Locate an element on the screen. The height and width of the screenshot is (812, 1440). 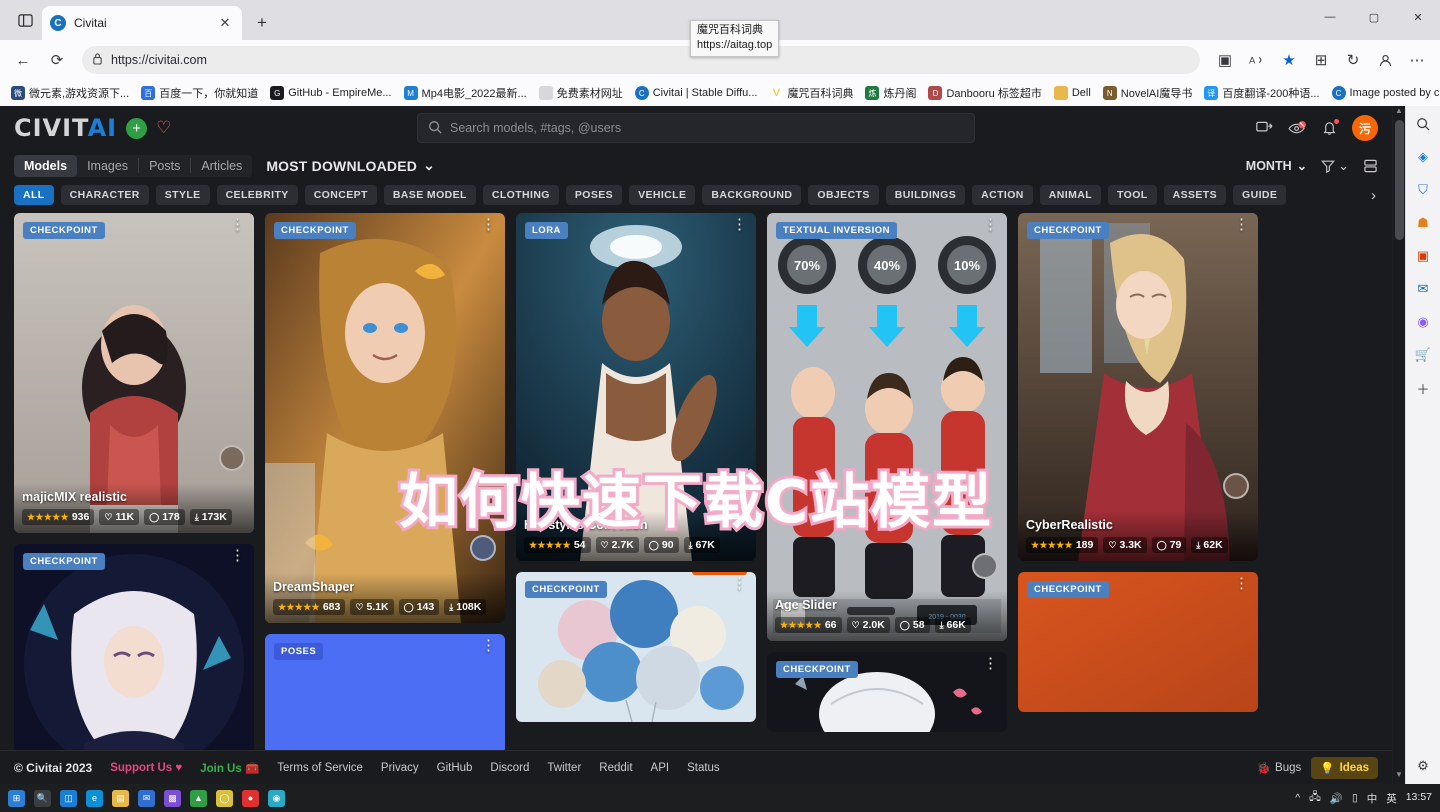
footer-link-reddit: Reddit is located at coordinates (615, 768).